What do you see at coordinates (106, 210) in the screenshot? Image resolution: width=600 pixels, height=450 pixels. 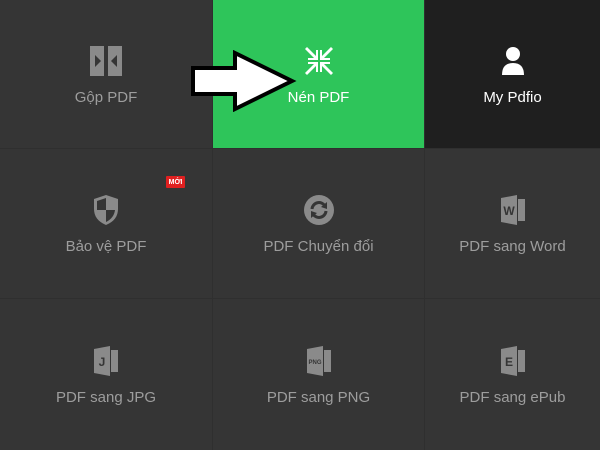 I see `shield-icon` at bounding box center [106, 210].